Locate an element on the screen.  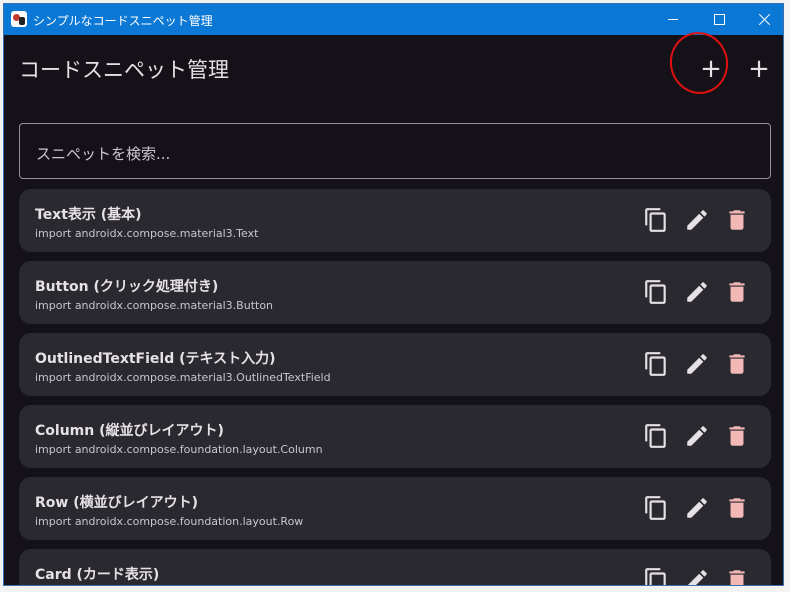
snippet-title: Column (縦並びレイアウト) is located at coordinates (129, 431).